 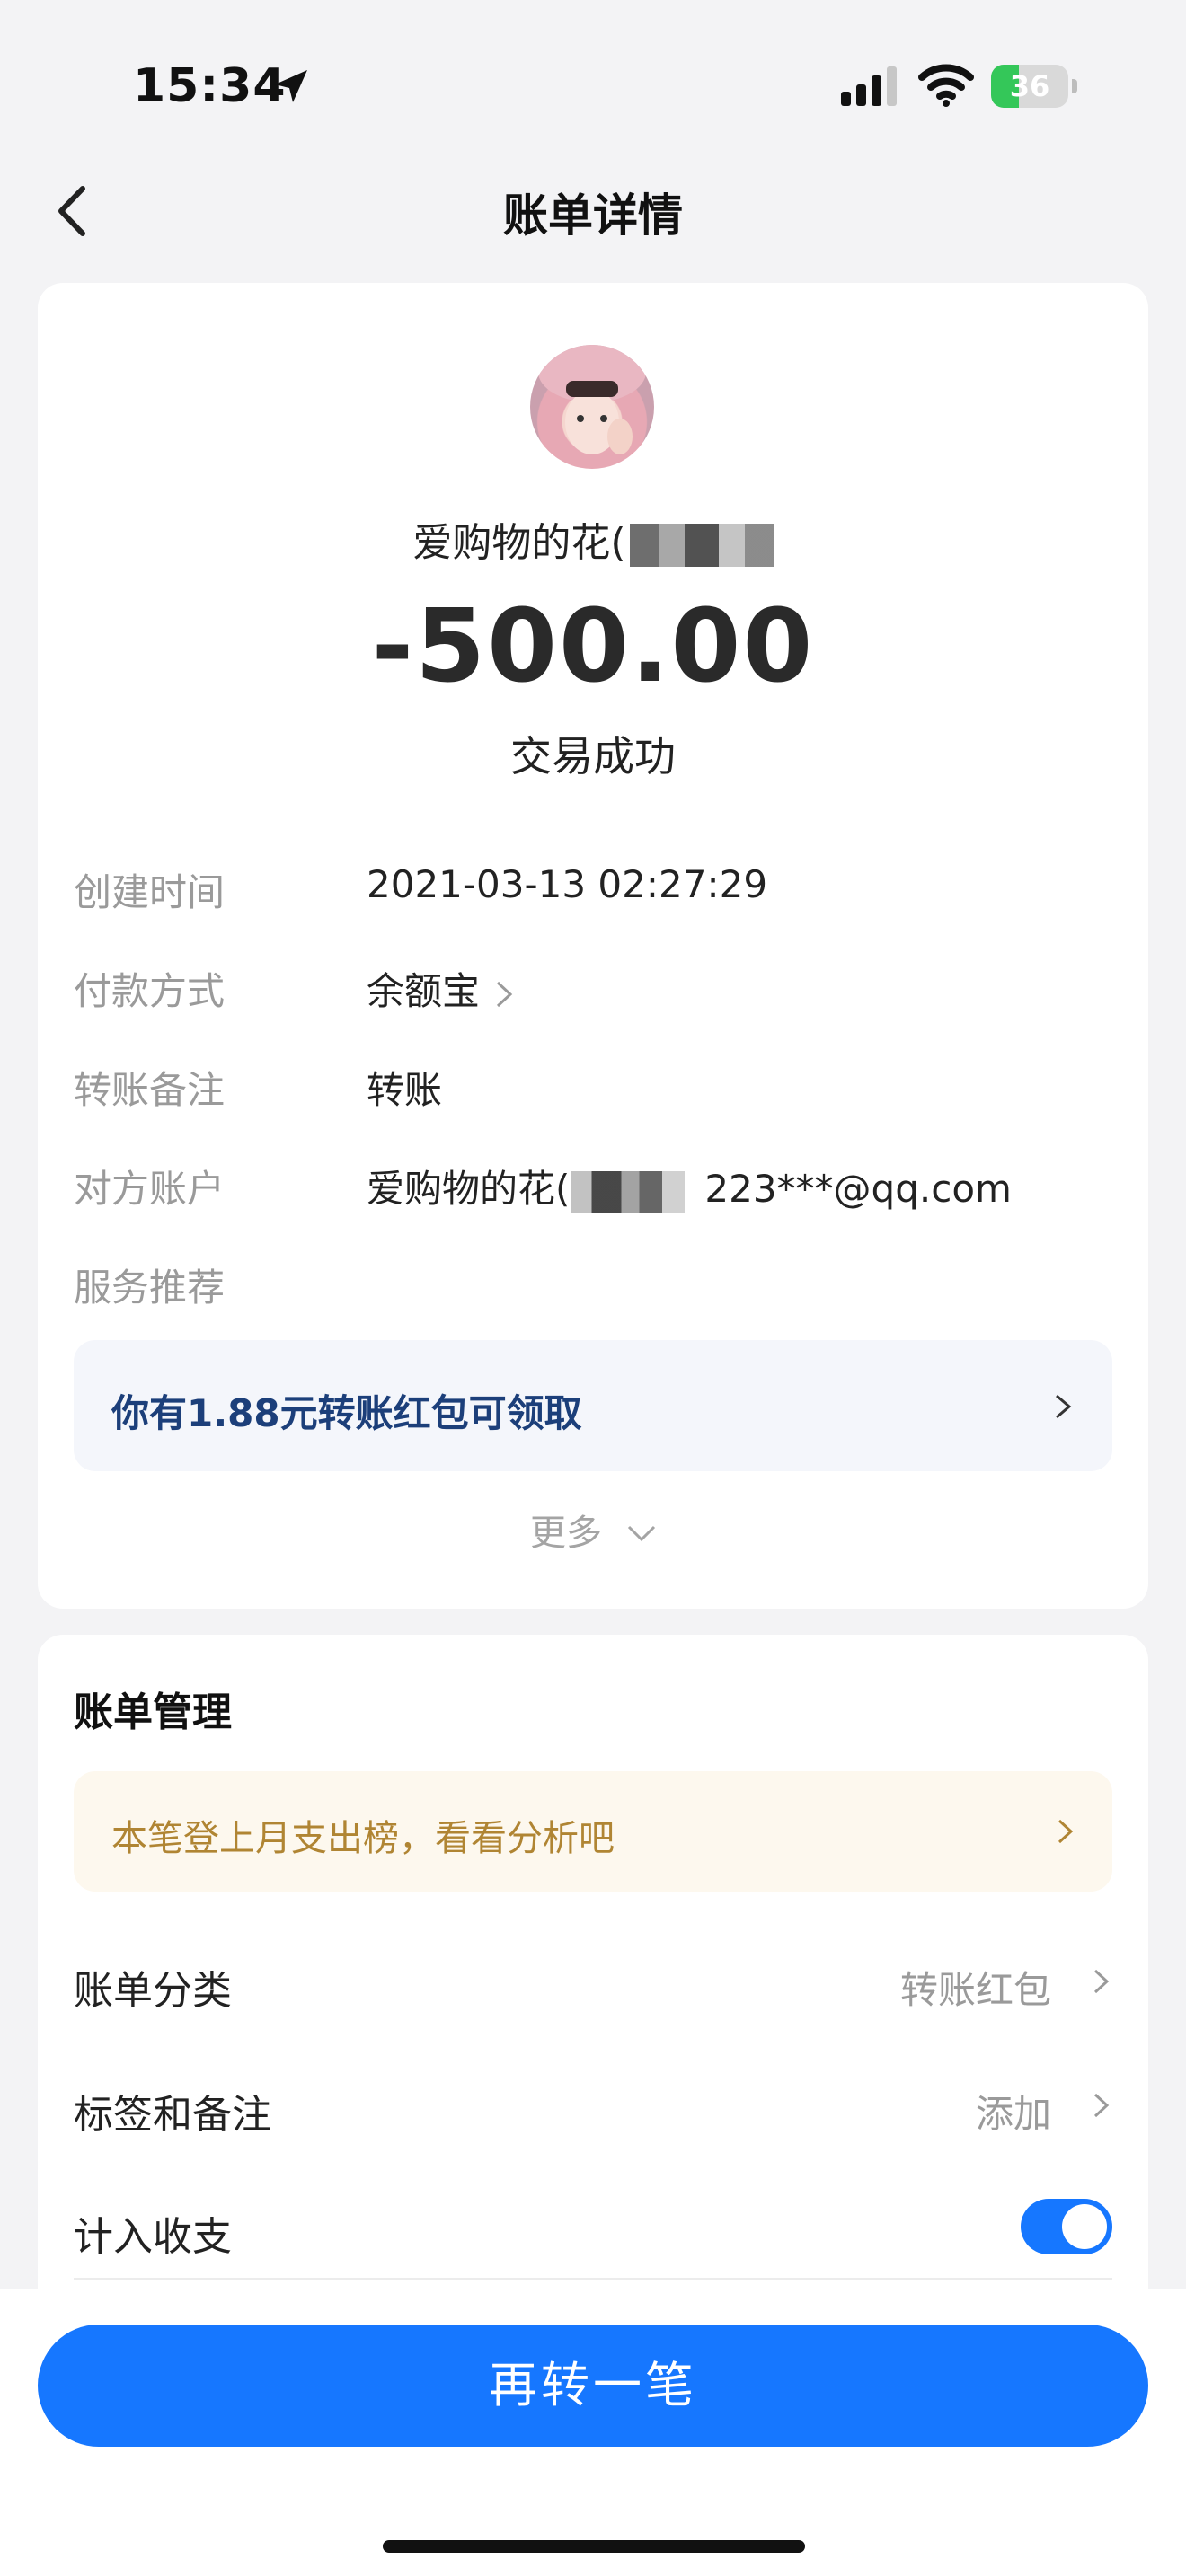 I want to click on notice-text: 本笔登上月支出榜，看看分析吧, so click(x=363, y=1838).